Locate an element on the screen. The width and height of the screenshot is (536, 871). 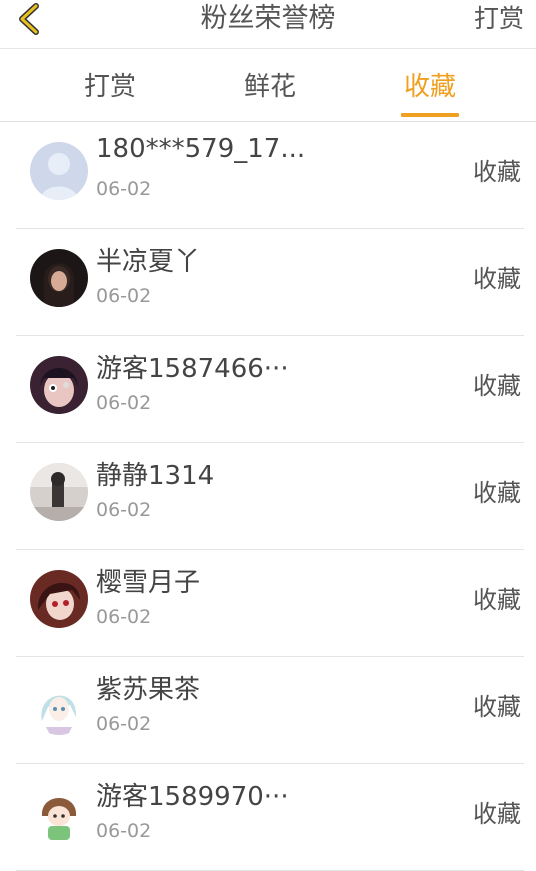
list-item: 游客1589970··· 06-02 收藏 is located at coordinates (270, 817).